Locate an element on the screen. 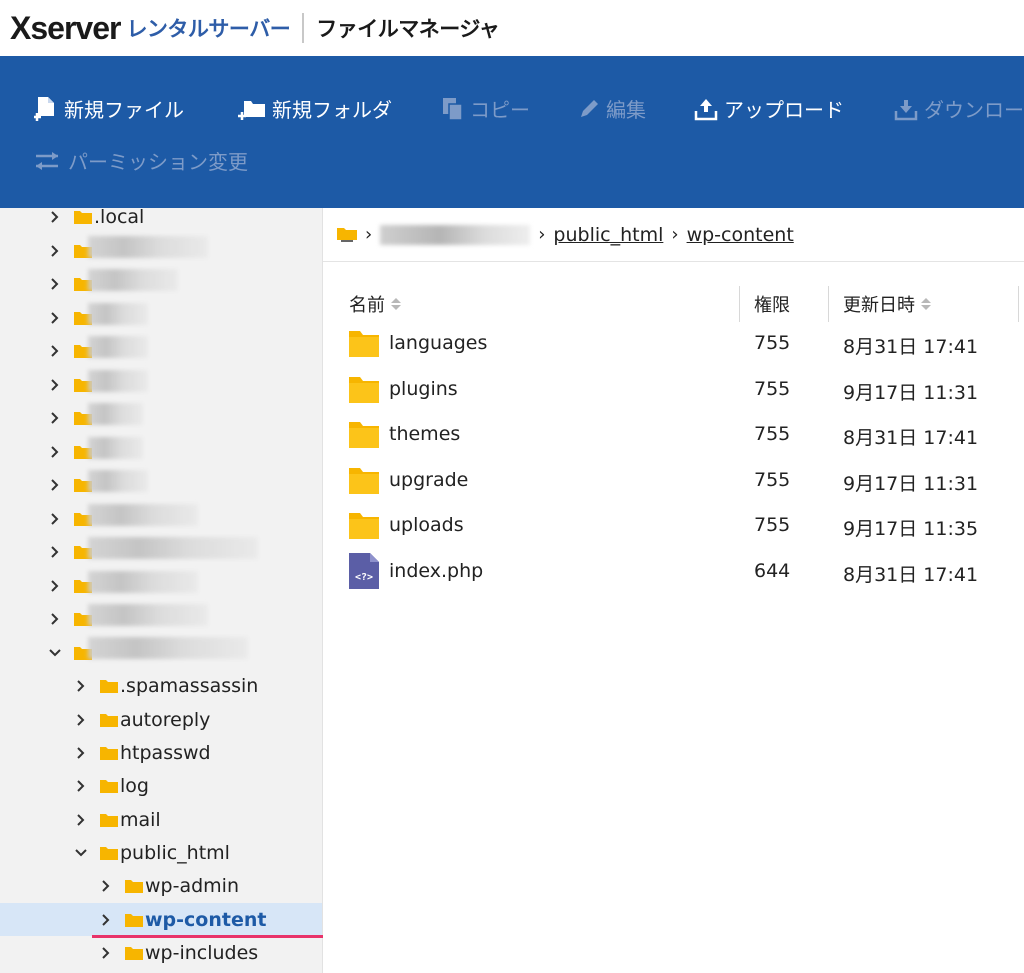 The image size is (1024, 973). column-name-header: 名前 is located at coordinates (375, 304).